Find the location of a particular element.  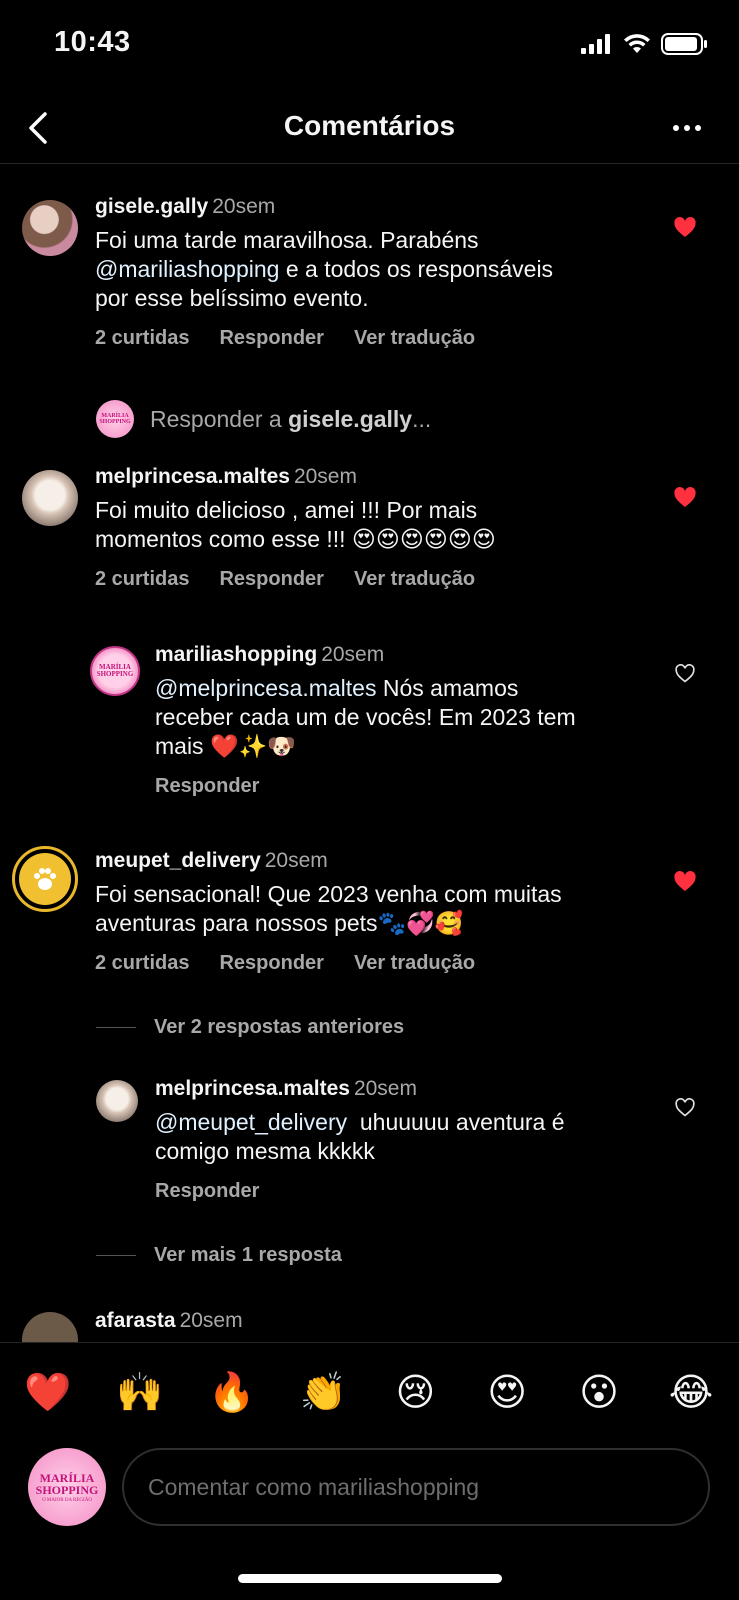

header: Comentários is located at coordinates (369, 130).